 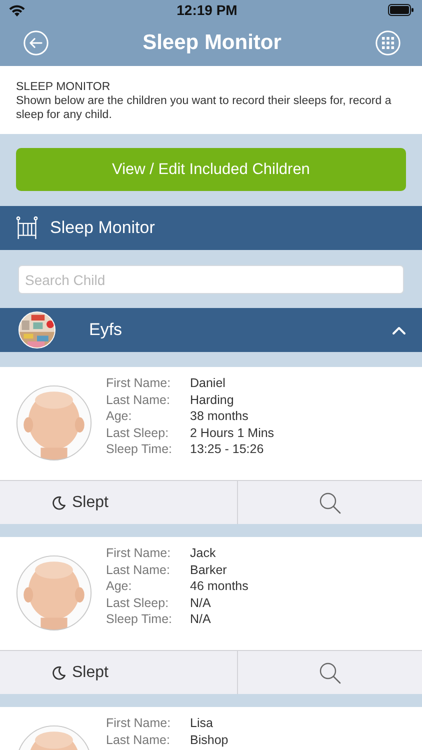 What do you see at coordinates (209, 740) in the screenshot?
I see `field-value: Bishop` at bounding box center [209, 740].